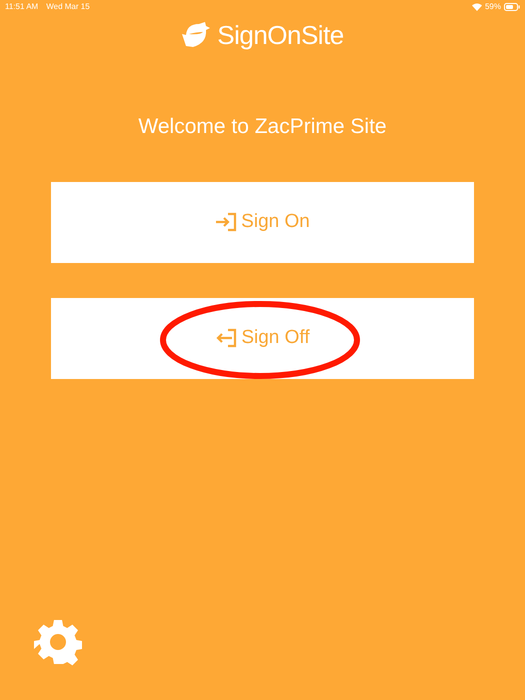 The height and width of the screenshot is (700, 525). Describe the element at coordinates (262, 222) in the screenshot. I see `sign-button: Sign On` at that location.